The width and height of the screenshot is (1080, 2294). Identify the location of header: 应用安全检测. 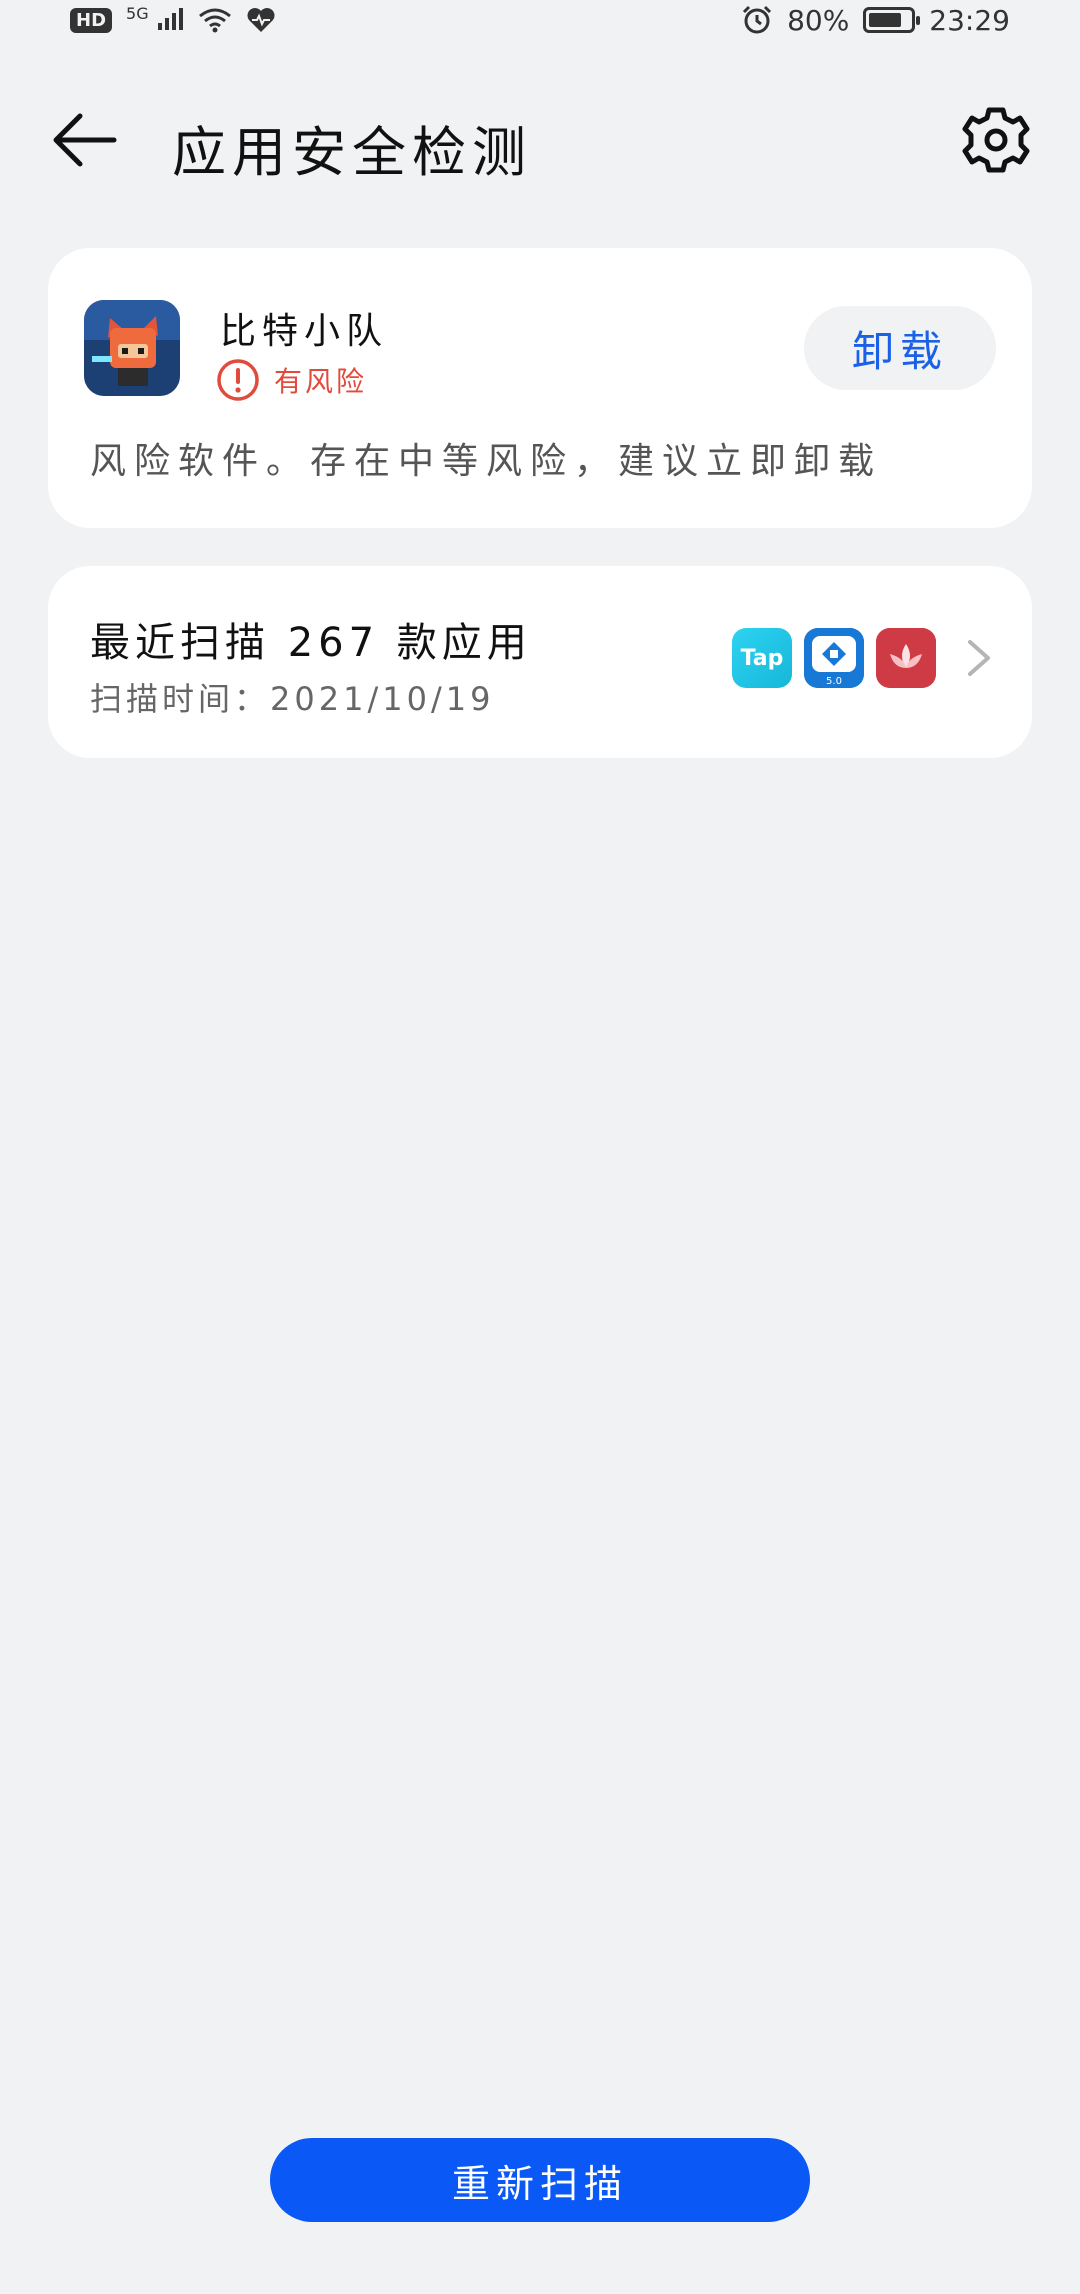
(540, 140).